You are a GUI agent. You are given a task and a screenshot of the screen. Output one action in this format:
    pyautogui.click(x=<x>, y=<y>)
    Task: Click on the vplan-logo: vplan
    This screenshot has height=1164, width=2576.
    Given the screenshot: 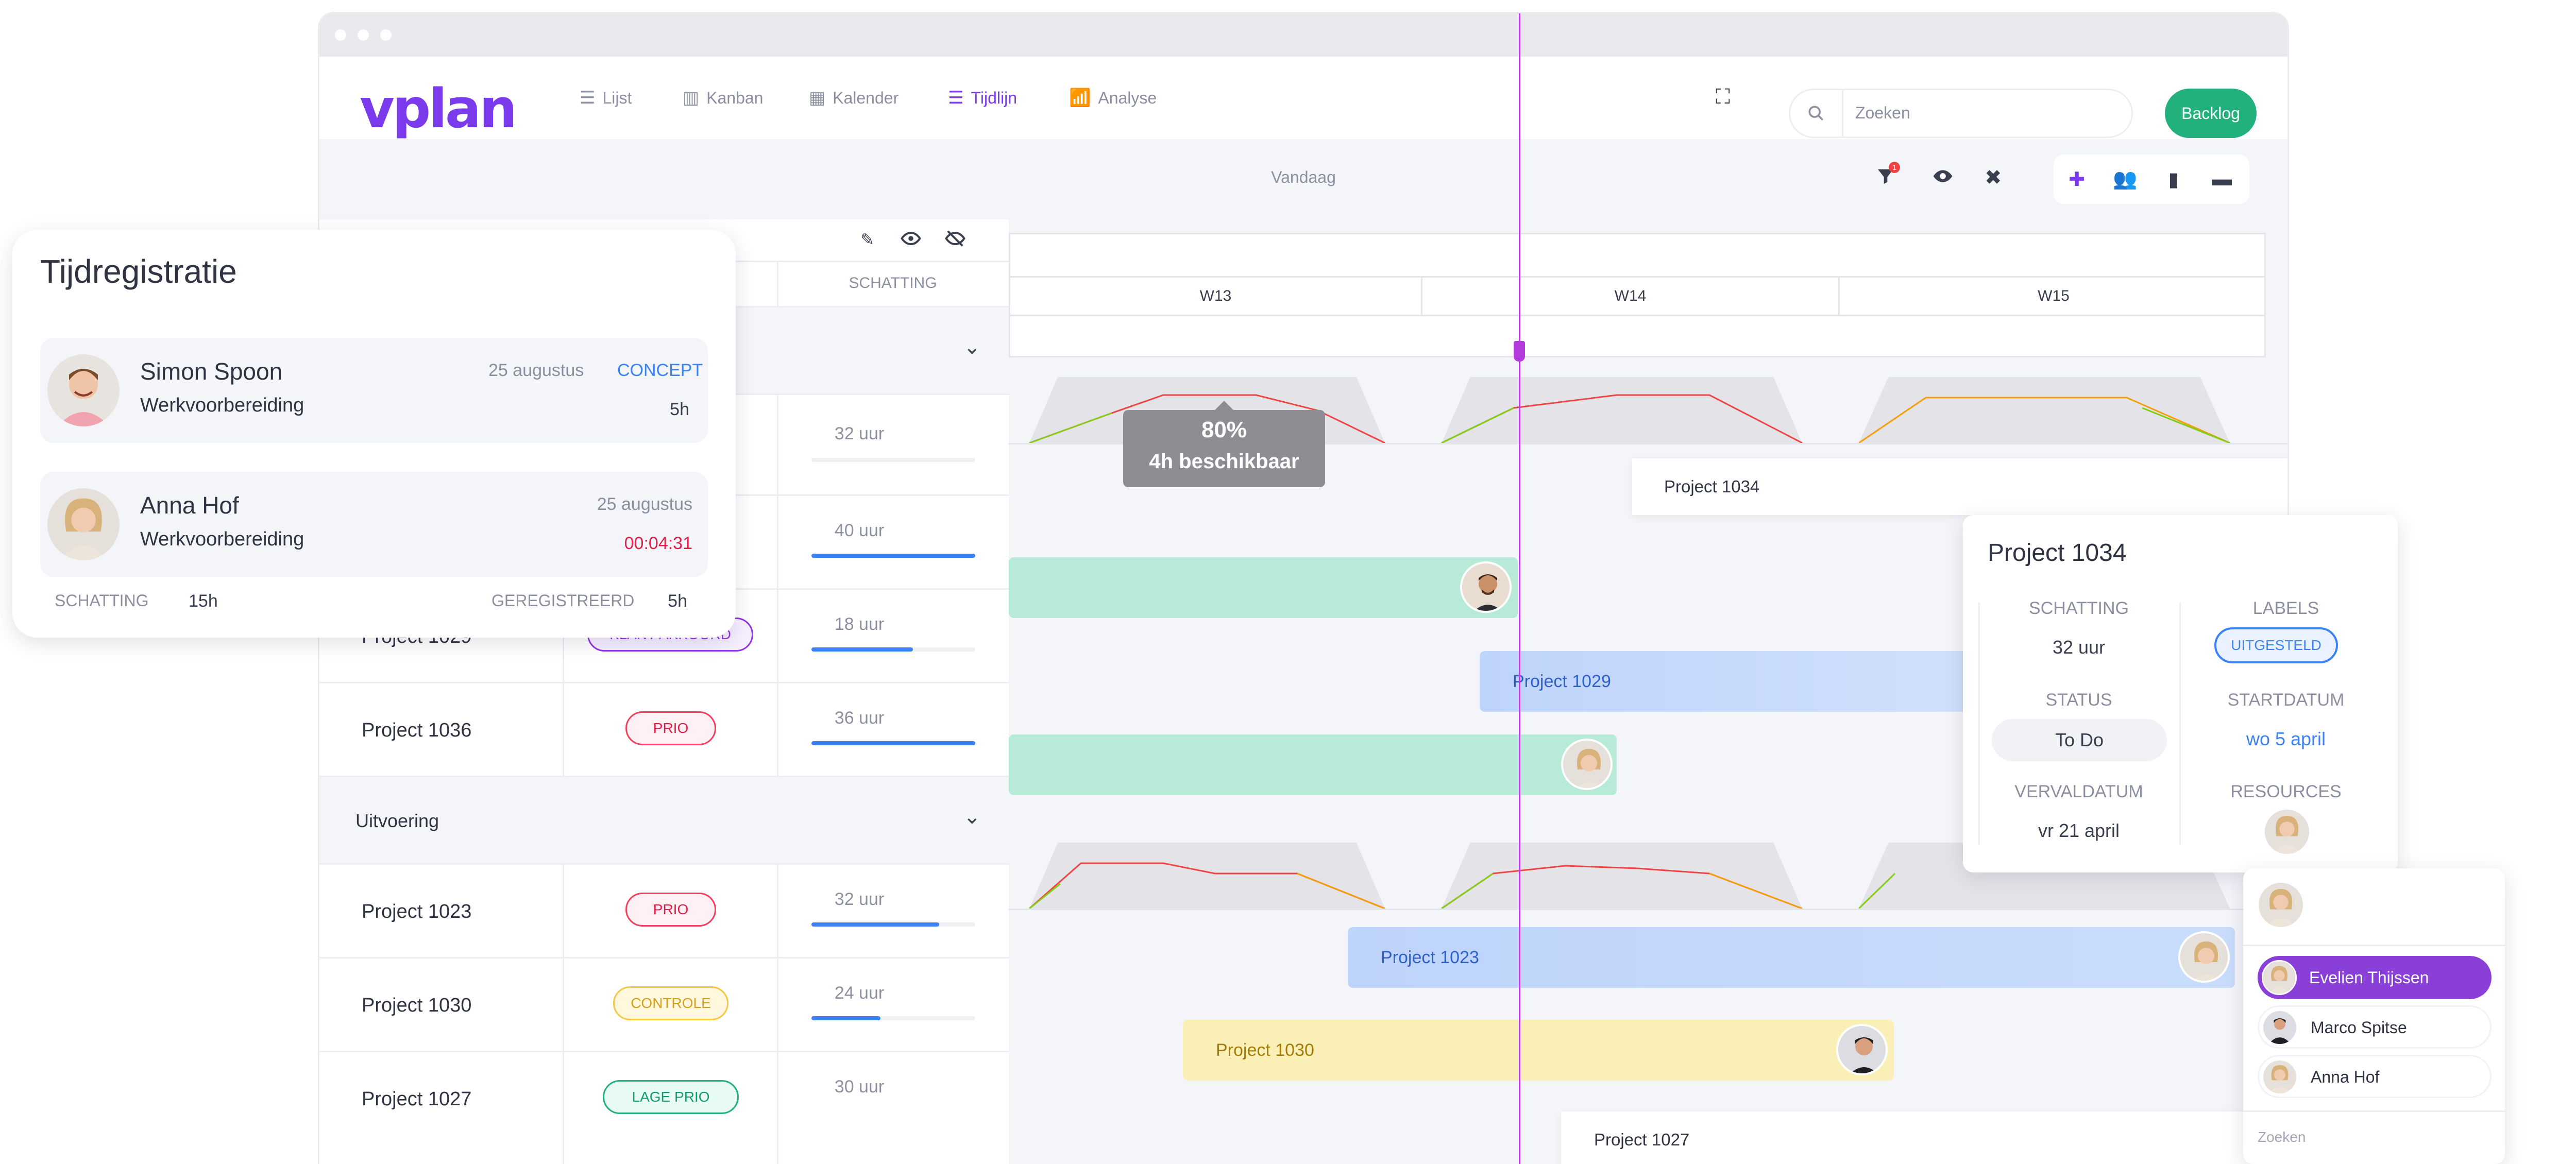 What is the action you would take?
    pyautogui.click(x=438, y=108)
    